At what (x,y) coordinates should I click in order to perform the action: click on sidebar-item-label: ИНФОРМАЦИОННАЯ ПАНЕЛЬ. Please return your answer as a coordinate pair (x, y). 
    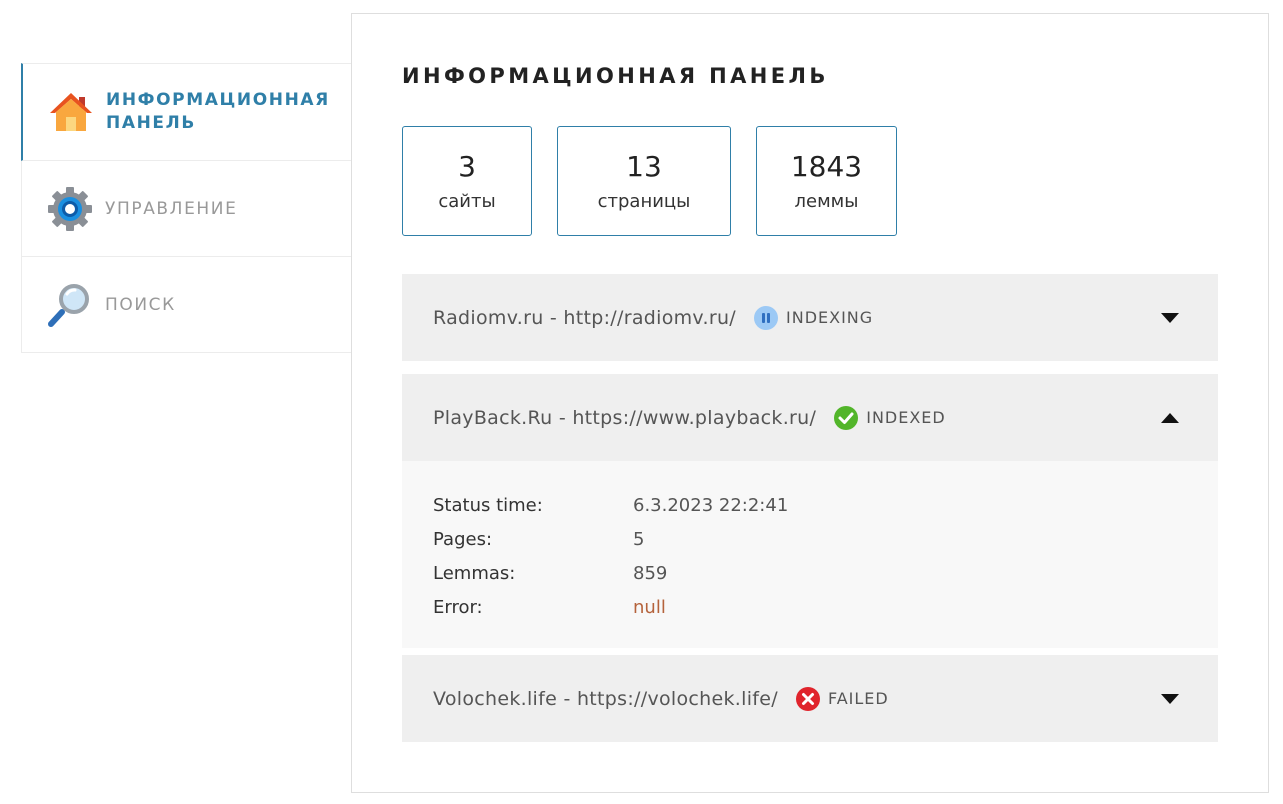
    Looking at the image, I should click on (218, 111).